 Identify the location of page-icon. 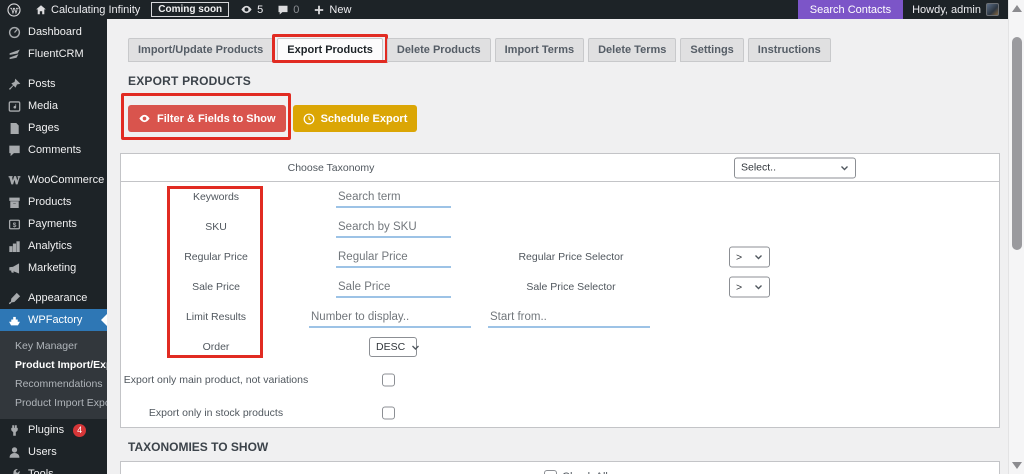
(14, 128).